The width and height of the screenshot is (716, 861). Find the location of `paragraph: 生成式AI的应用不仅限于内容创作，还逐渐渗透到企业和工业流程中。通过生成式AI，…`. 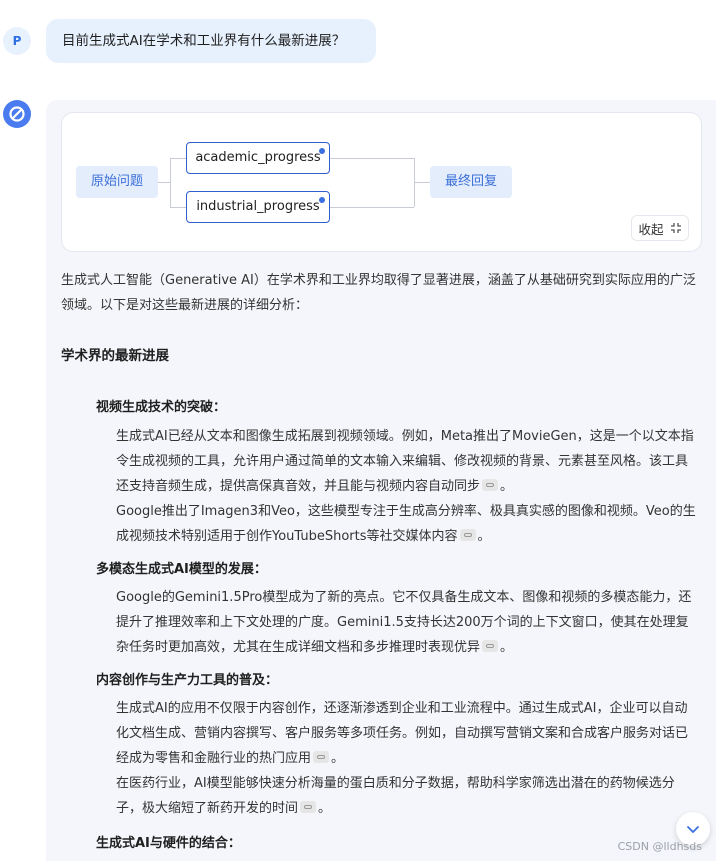

paragraph: 生成式AI的应用不仅限于内容创作，还逐渐渗透到企业和工业流程中。通过生成式AI，… is located at coordinates (408, 758).